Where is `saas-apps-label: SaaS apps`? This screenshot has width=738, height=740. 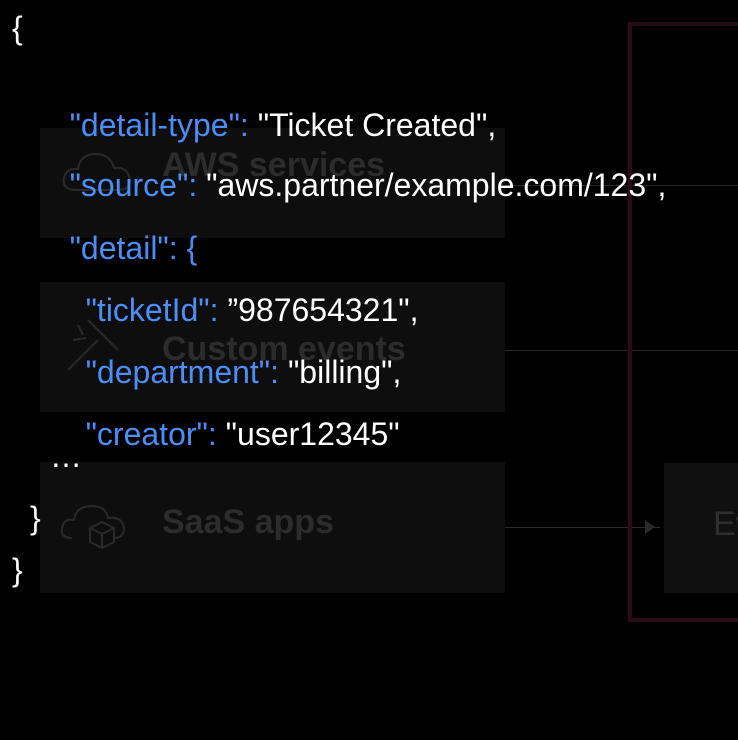
saas-apps-label: SaaS apps is located at coordinates (248, 522).